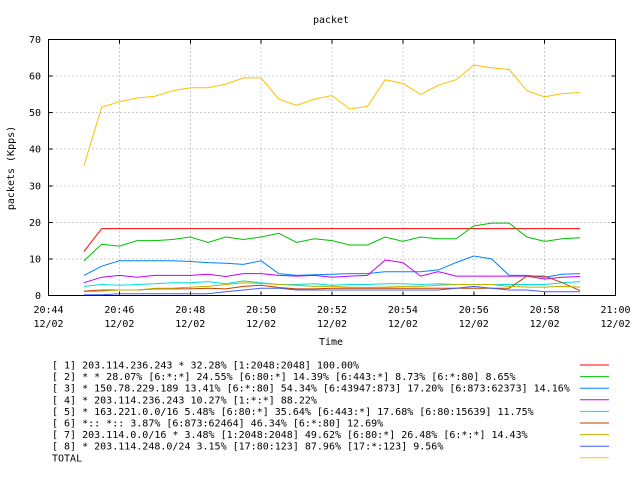 The image size is (640, 480). I want to click on chart-title: packet, so click(331, 20).